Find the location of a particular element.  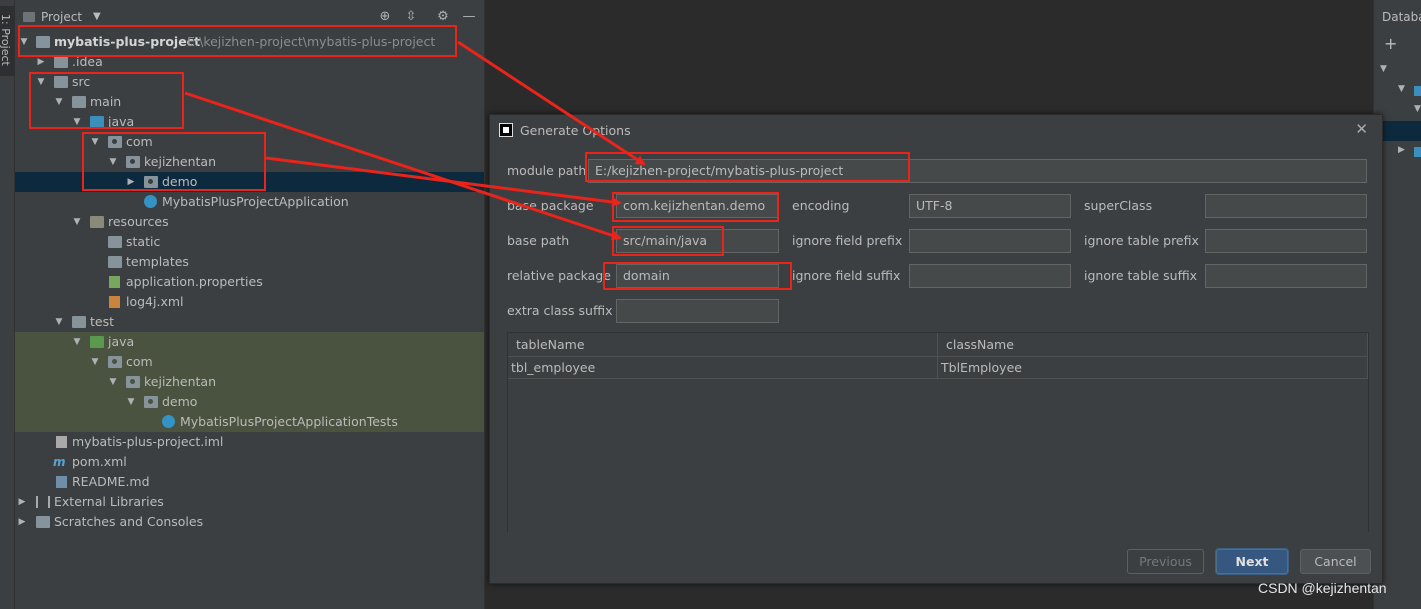

arrow-module-to-path is located at coordinates (551, 103).